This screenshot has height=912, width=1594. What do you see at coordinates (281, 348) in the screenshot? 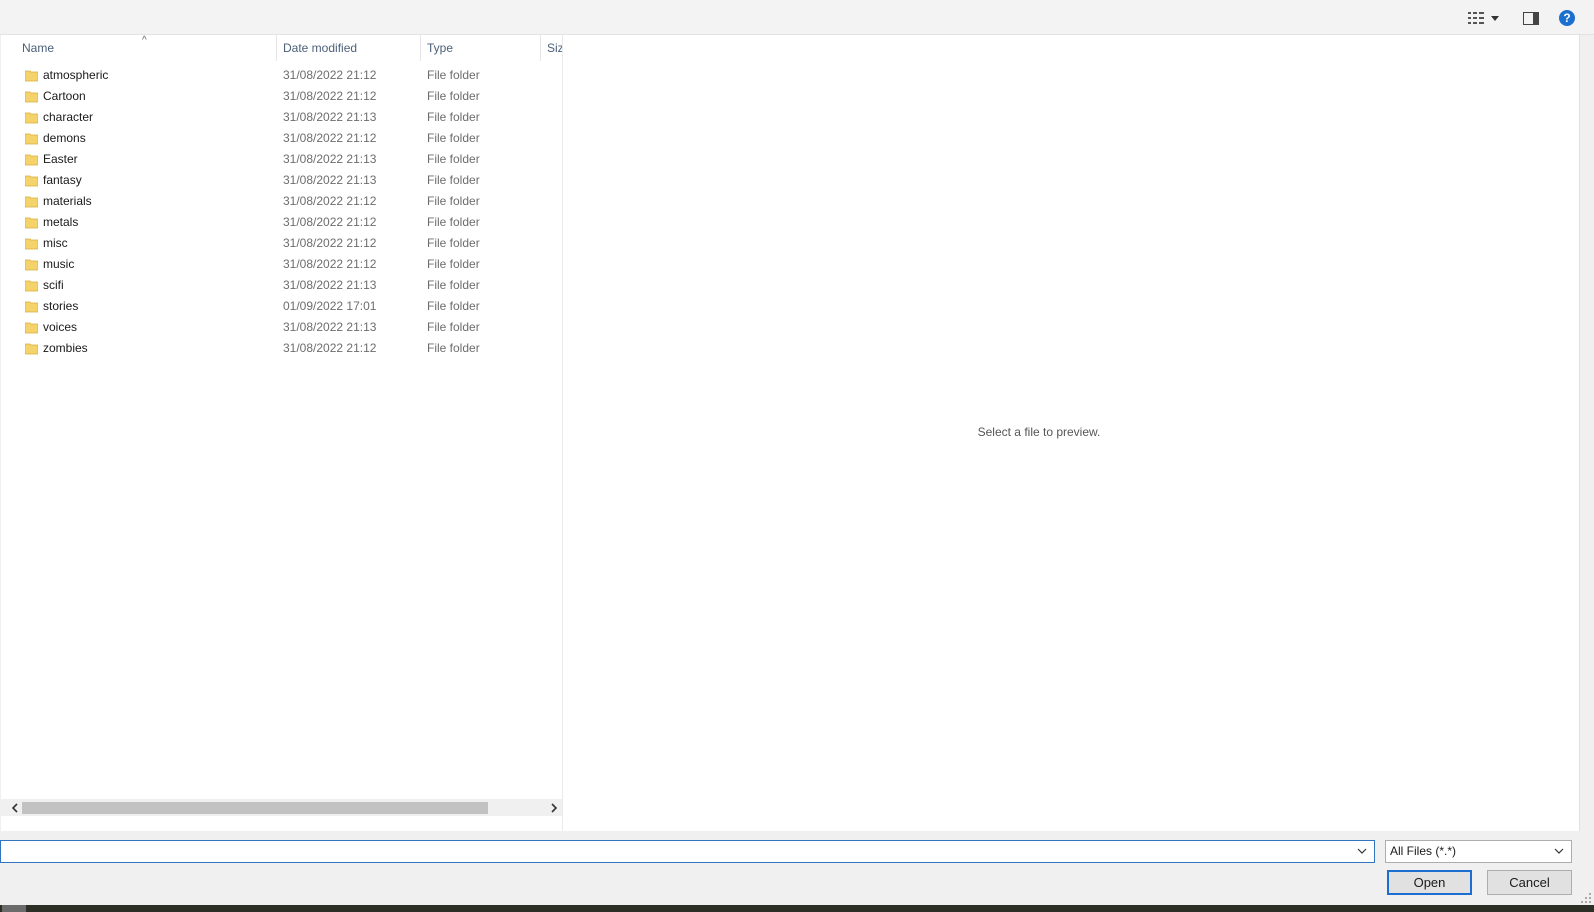
I see `list-item: zombies 31/08/2022 21:12 File folder` at bounding box center [281, 348].